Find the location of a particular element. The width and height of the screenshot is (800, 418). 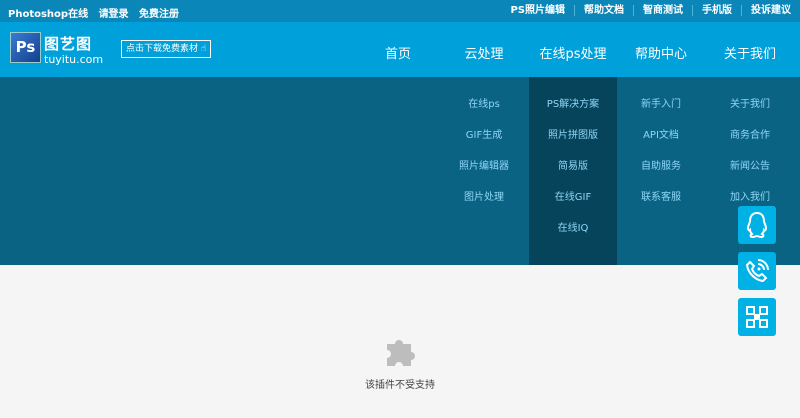

dropdown-item: 关于我们 is located at coordinates (750, 102).